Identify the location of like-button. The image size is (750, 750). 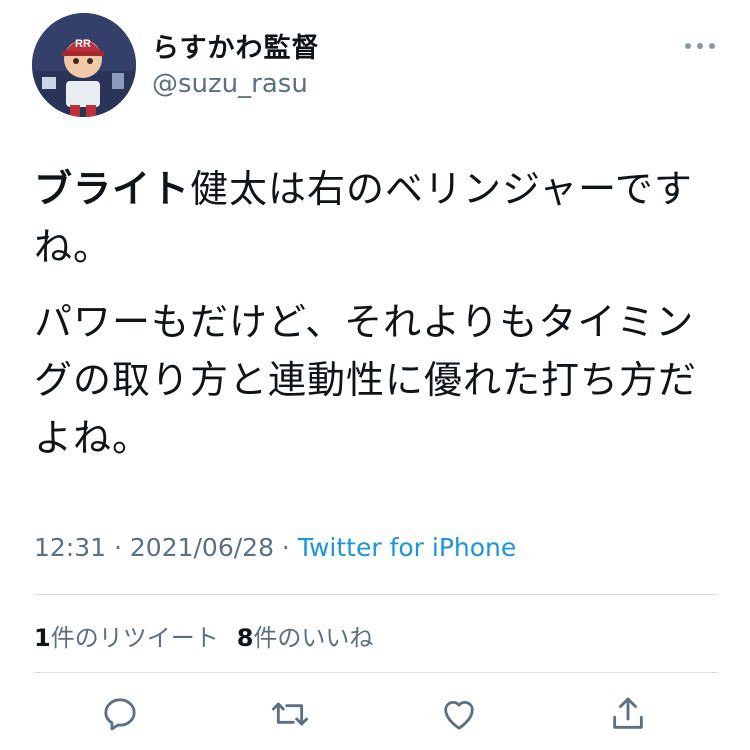
(459, 714).